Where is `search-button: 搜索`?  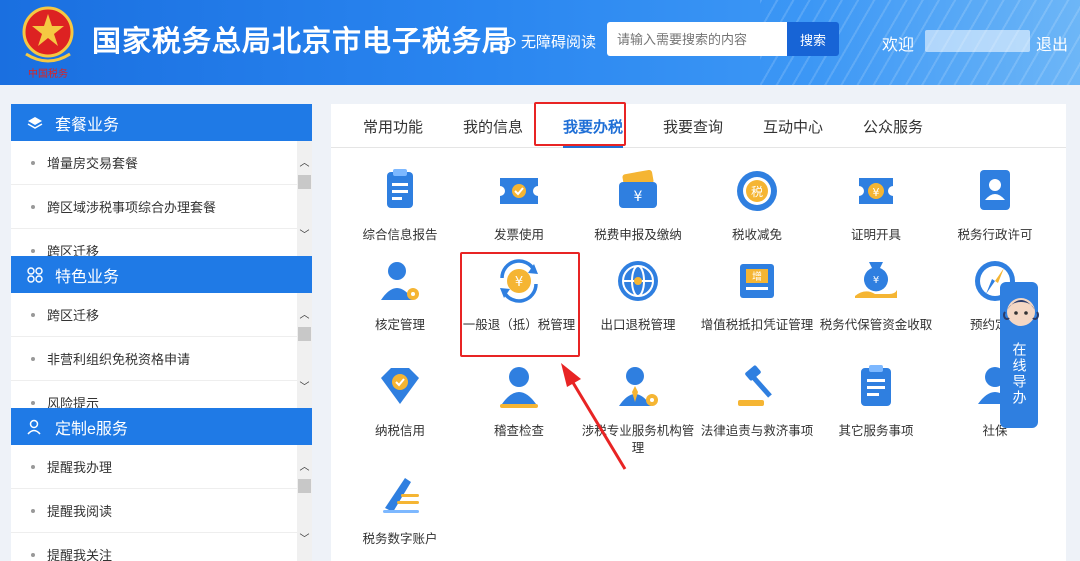
search-button: 搜索 is located at coordinates (813, 39).